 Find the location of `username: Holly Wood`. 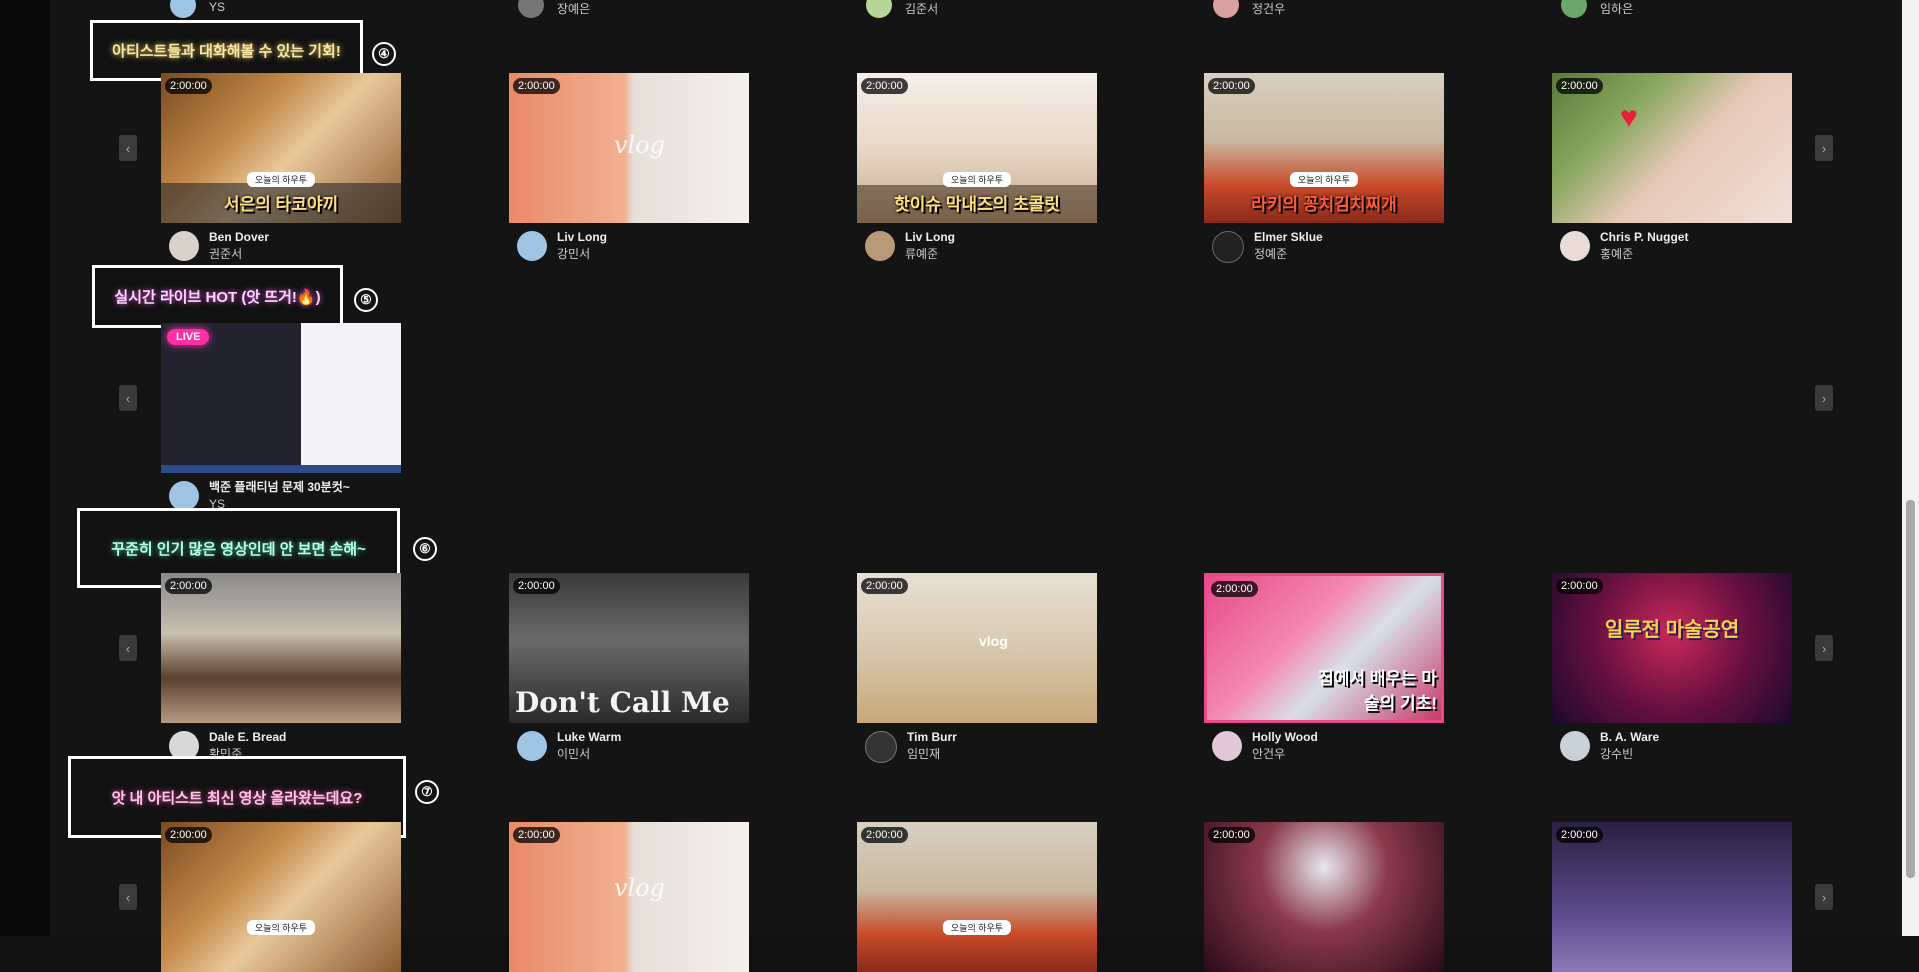

username: Holly Wood is located at coordinates (1285, 737).